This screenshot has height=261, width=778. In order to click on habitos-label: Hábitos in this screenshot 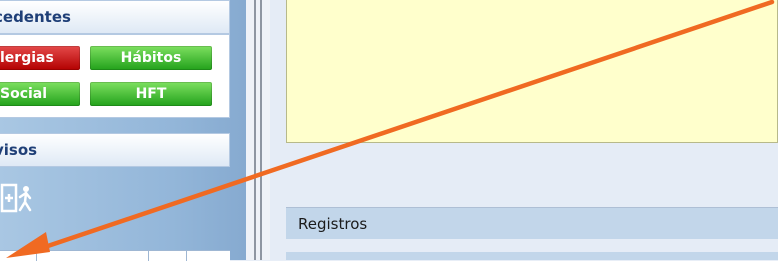, I will do `click(151, 58)`.